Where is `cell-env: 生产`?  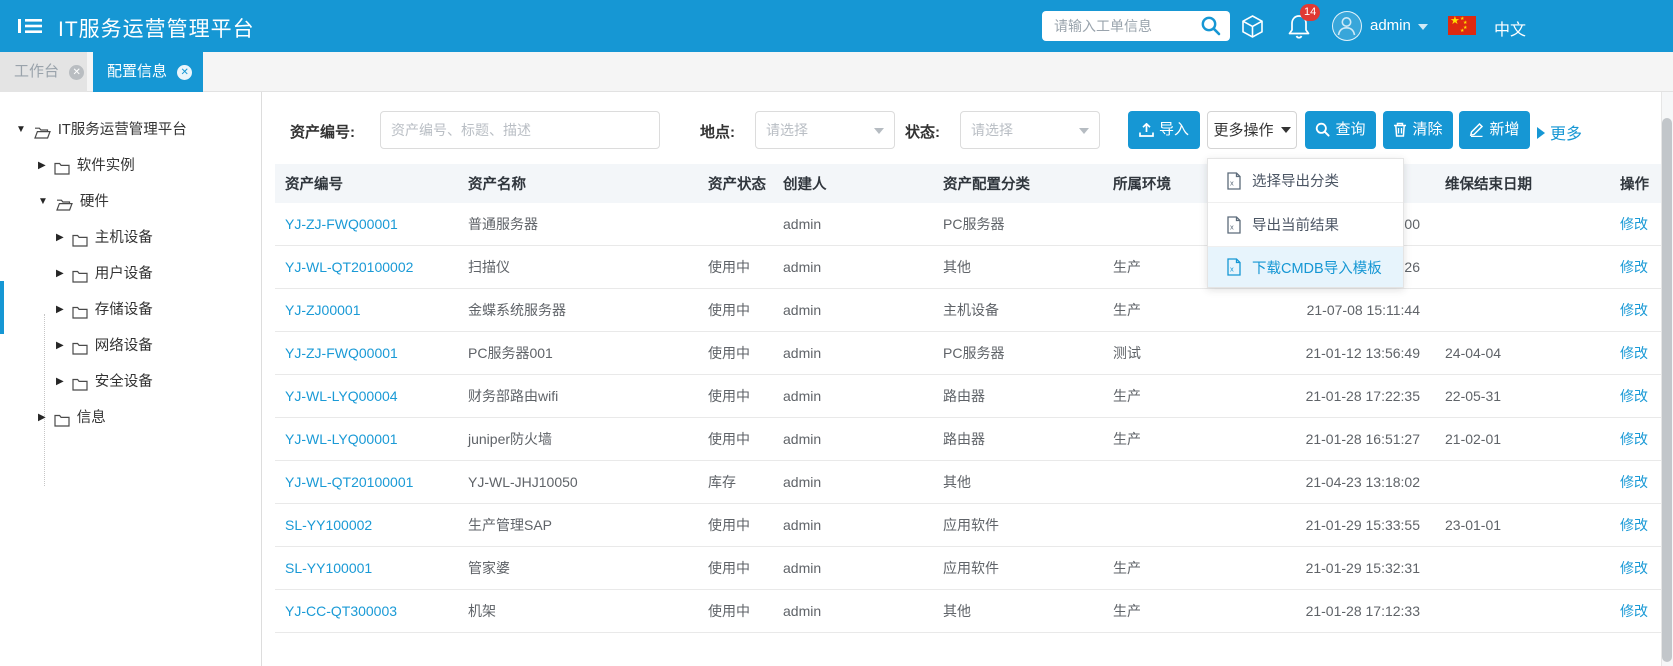
cell-env: 生产 is located at coordinates (1127, 568).